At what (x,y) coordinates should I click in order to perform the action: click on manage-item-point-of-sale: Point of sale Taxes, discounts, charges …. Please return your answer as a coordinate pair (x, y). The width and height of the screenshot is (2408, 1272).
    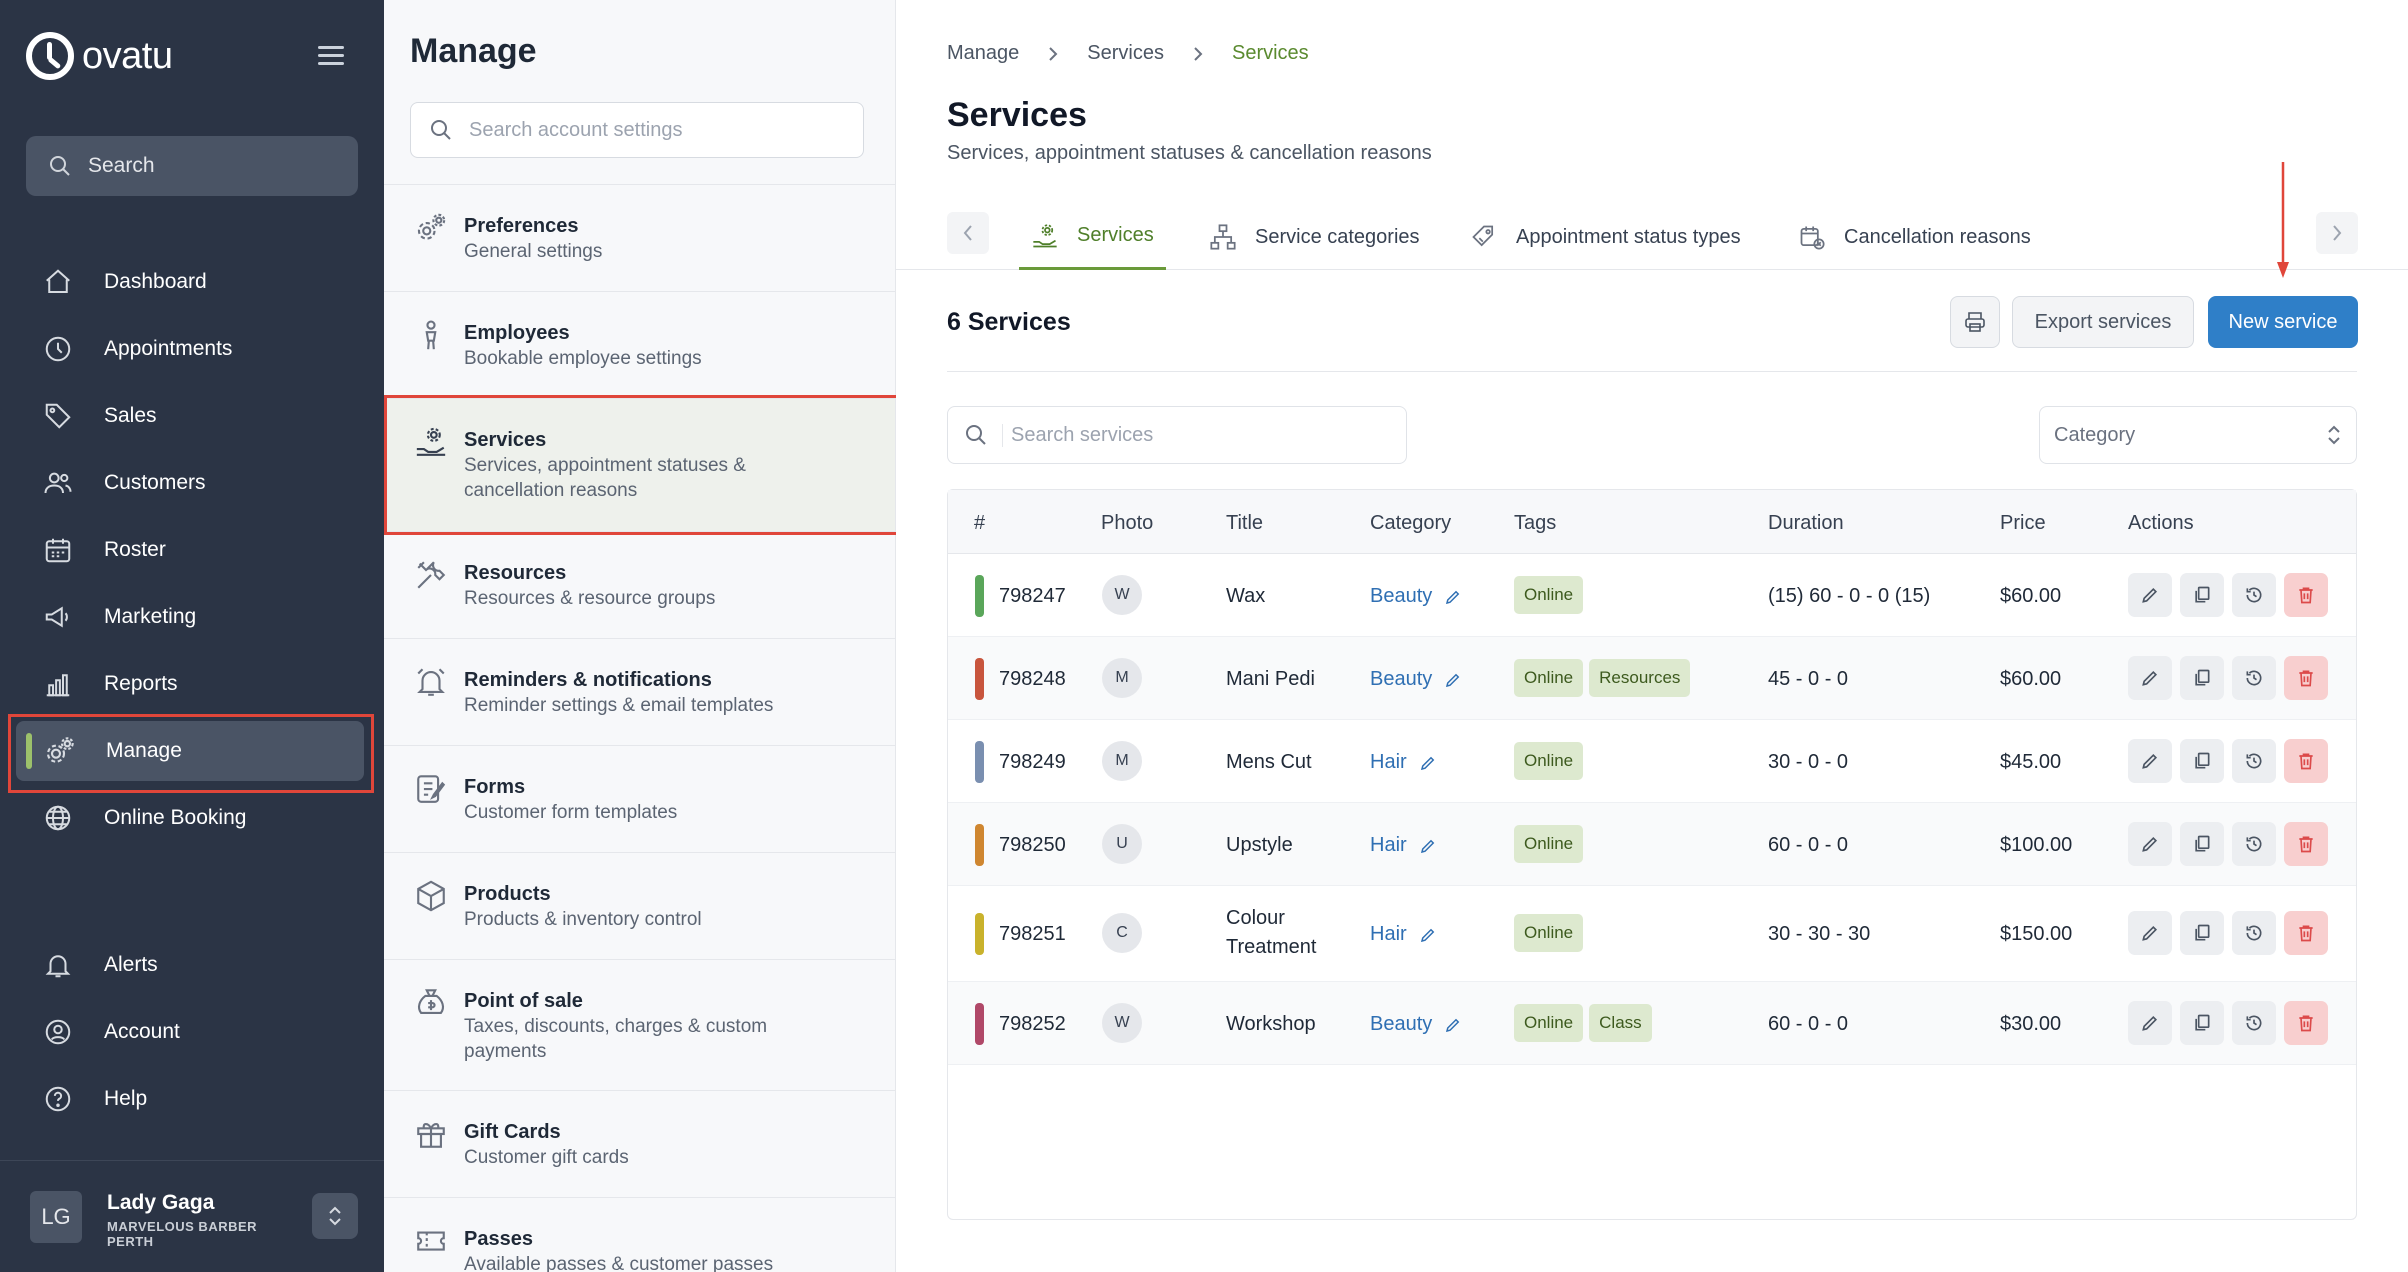
    Looking at the image, I should click on (639, 1024).